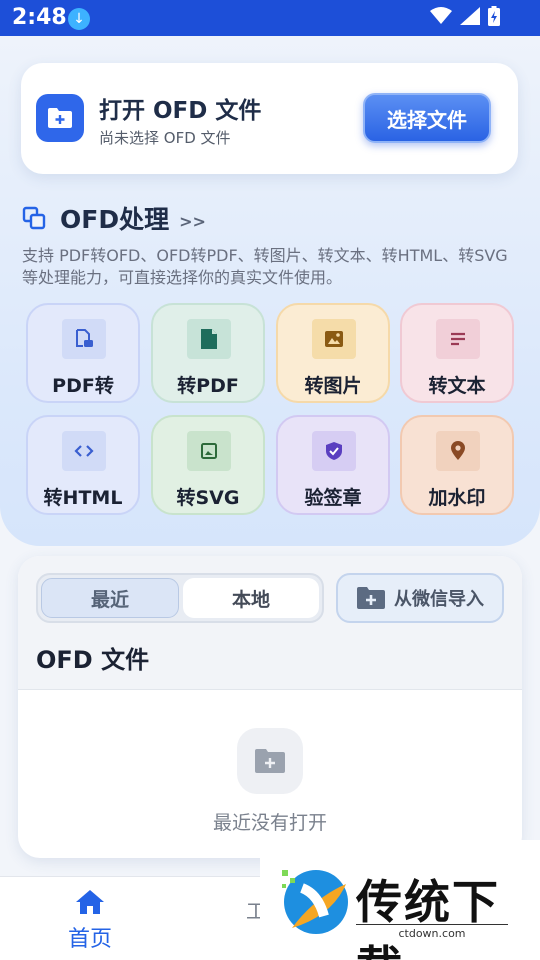 The width and height of the screenshot is (540, 960). Describe the element at coordinates (83, 498) in the screenshot. I see `tool-label: 转HTML` at that location.